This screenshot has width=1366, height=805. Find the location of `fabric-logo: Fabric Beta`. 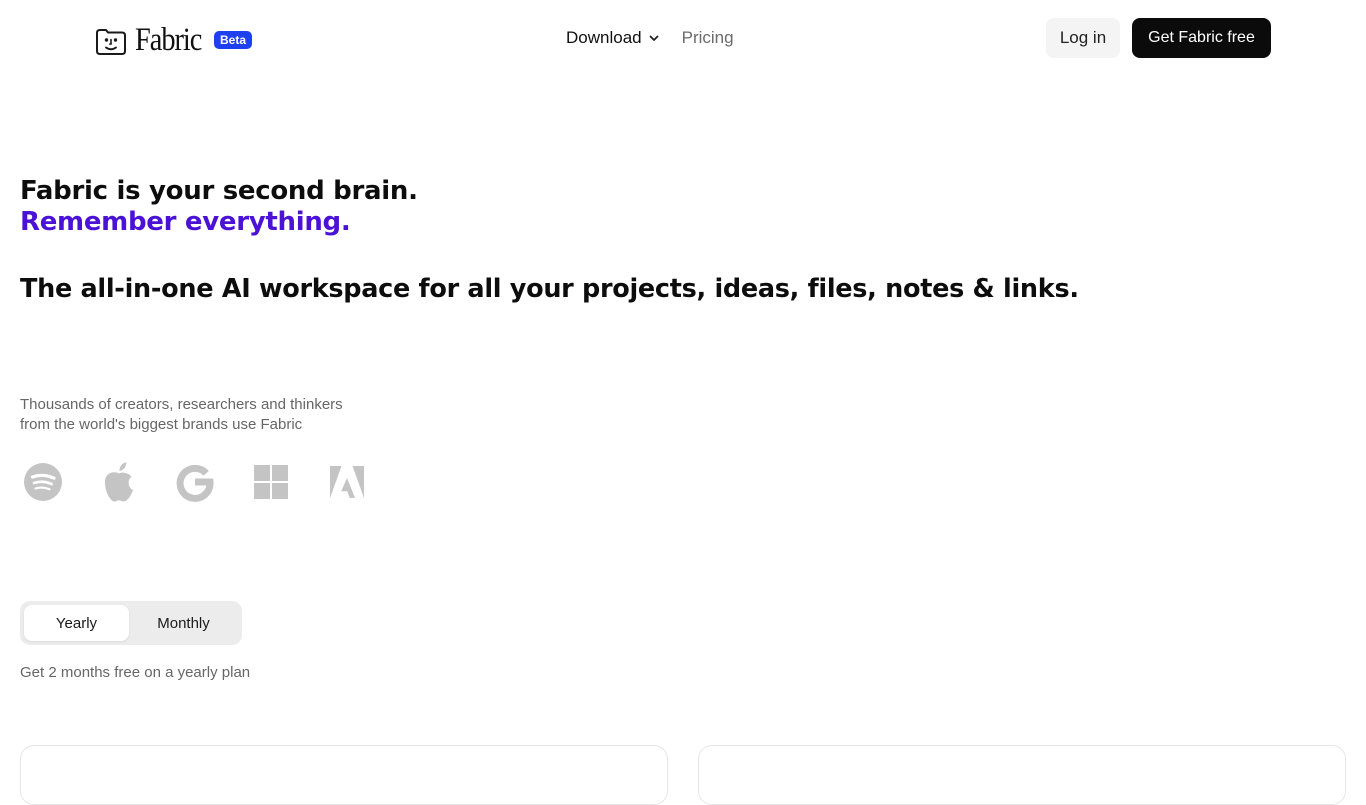

fabric-logo: Fabric Beta is located at coordinates (174, 40).